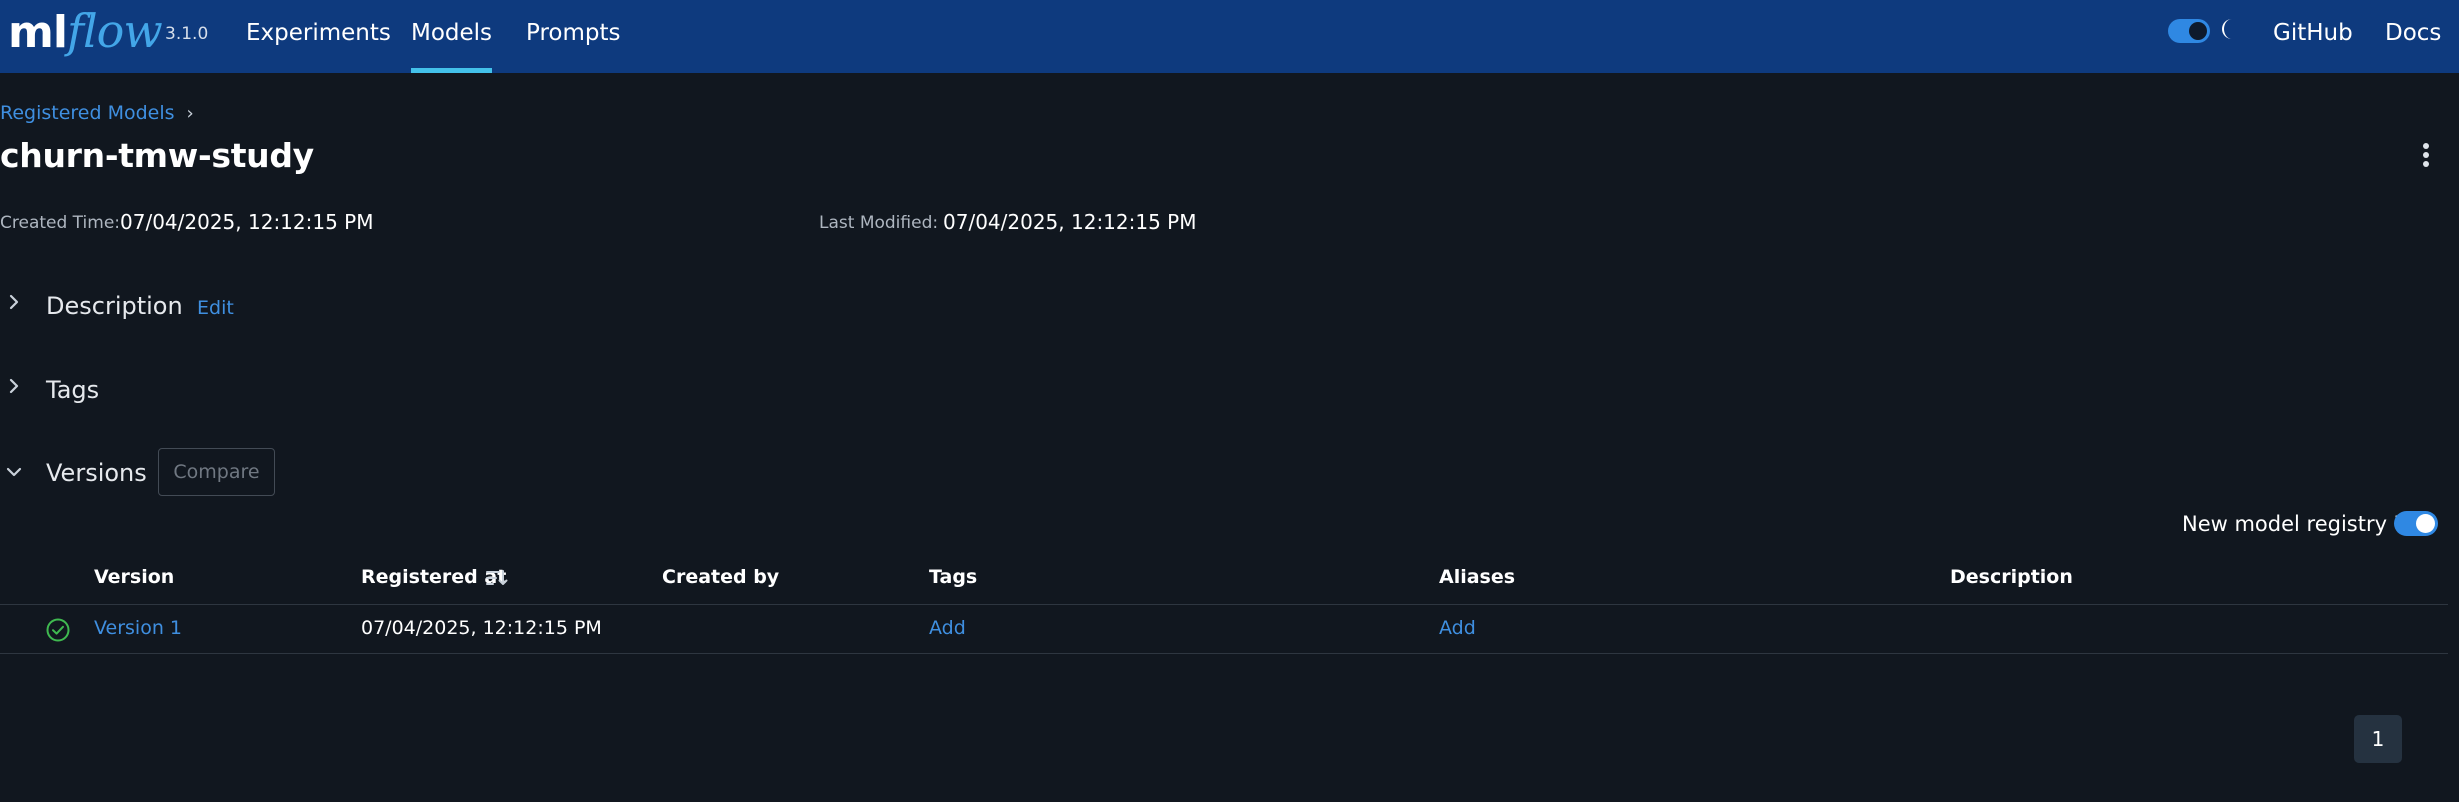 The image size is (2459, 802). I want to click on column-header-aliases: Aliases, so click(1477, 577).